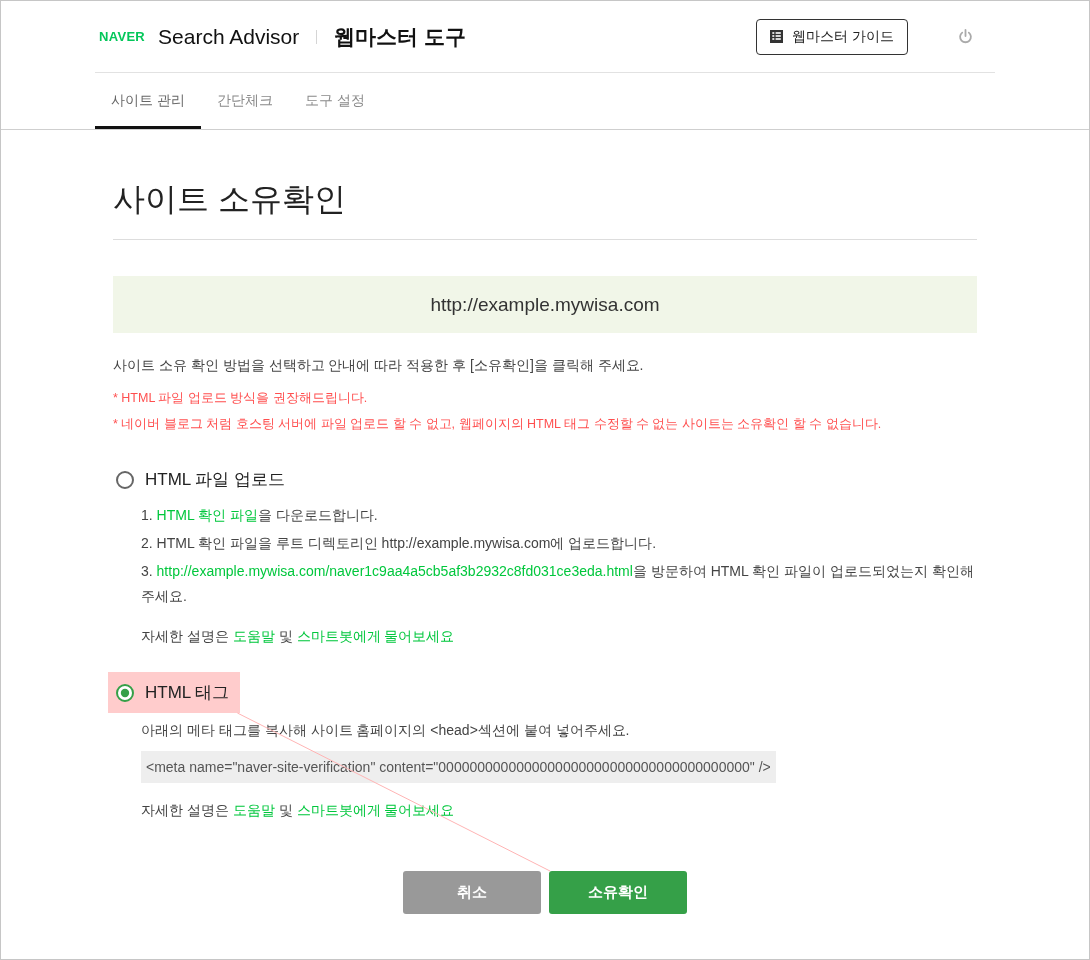  What do you see at coordinates (229, 36) in the screenshot?
I see `product-name: Search Advisor` at bounding box center [229, 36].